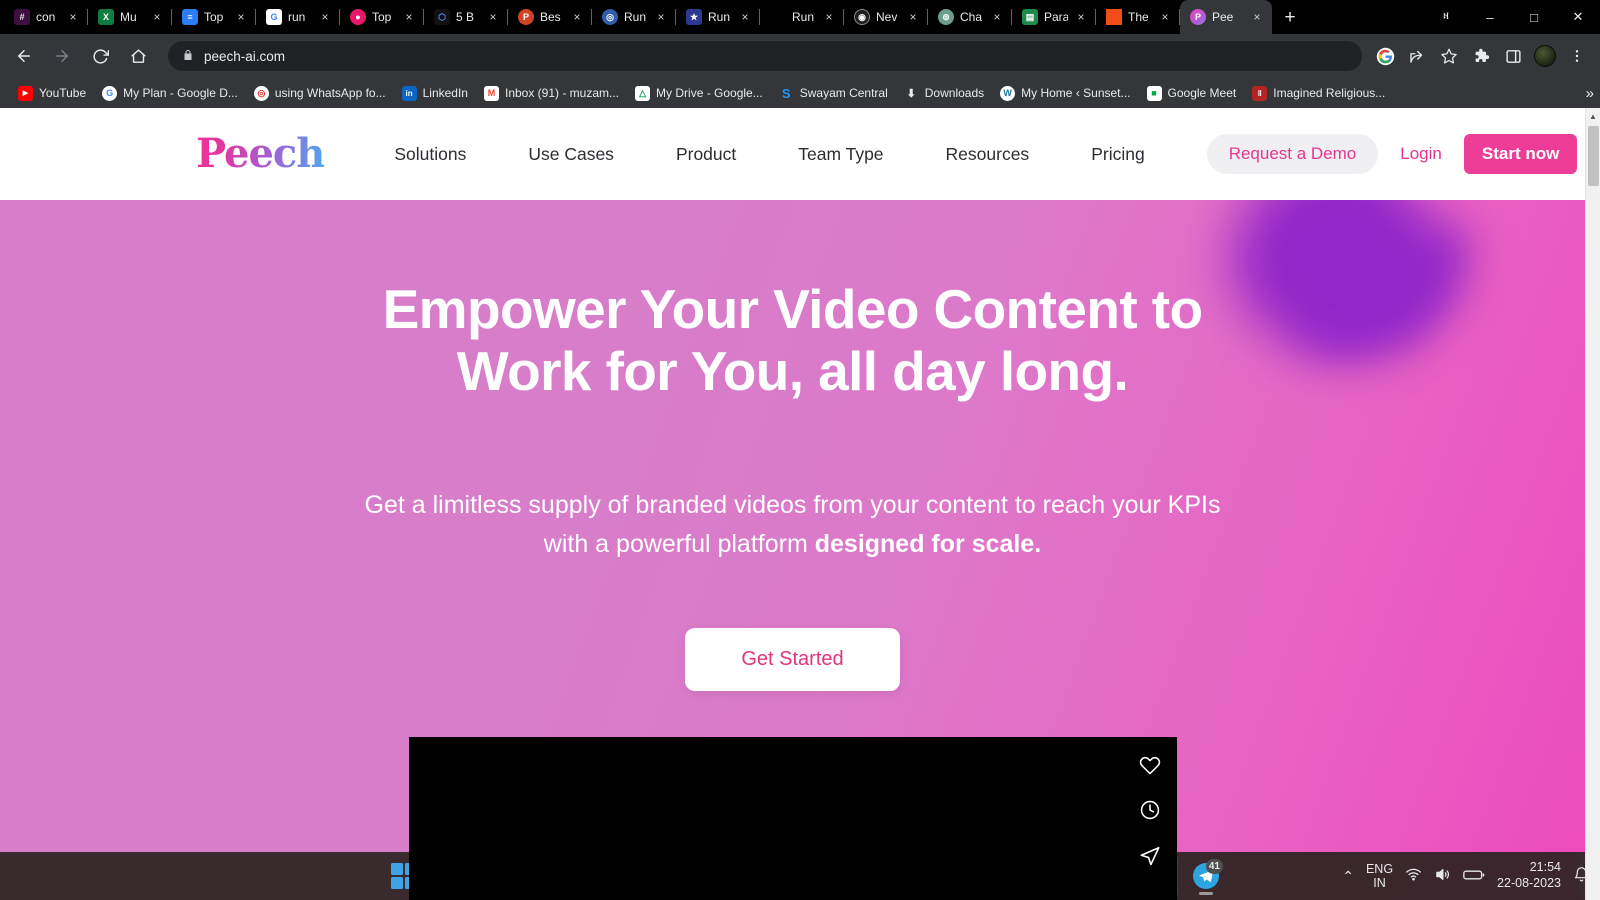 The width and height of the screenshot is (1600, 900). What do you see at coordinates (46, 17) in the screenshot?
I see `browser-tab: # con ×` at bounding box center [46, 17].